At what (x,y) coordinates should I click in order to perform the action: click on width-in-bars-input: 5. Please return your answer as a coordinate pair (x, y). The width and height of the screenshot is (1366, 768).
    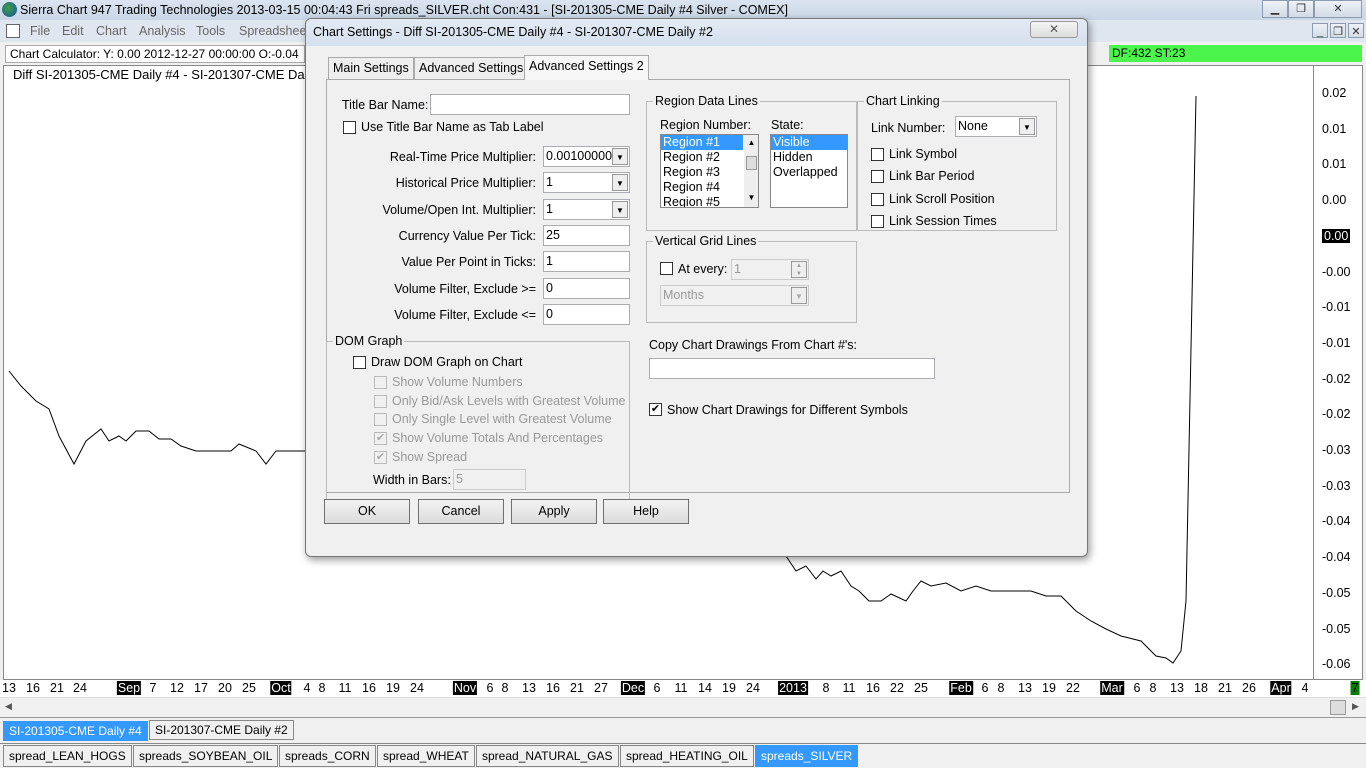
    Looking at the image, I should click on (489, 479).